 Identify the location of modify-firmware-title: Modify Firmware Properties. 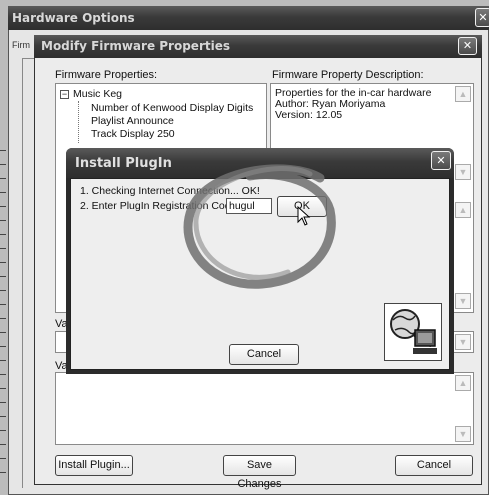
(135, 46).